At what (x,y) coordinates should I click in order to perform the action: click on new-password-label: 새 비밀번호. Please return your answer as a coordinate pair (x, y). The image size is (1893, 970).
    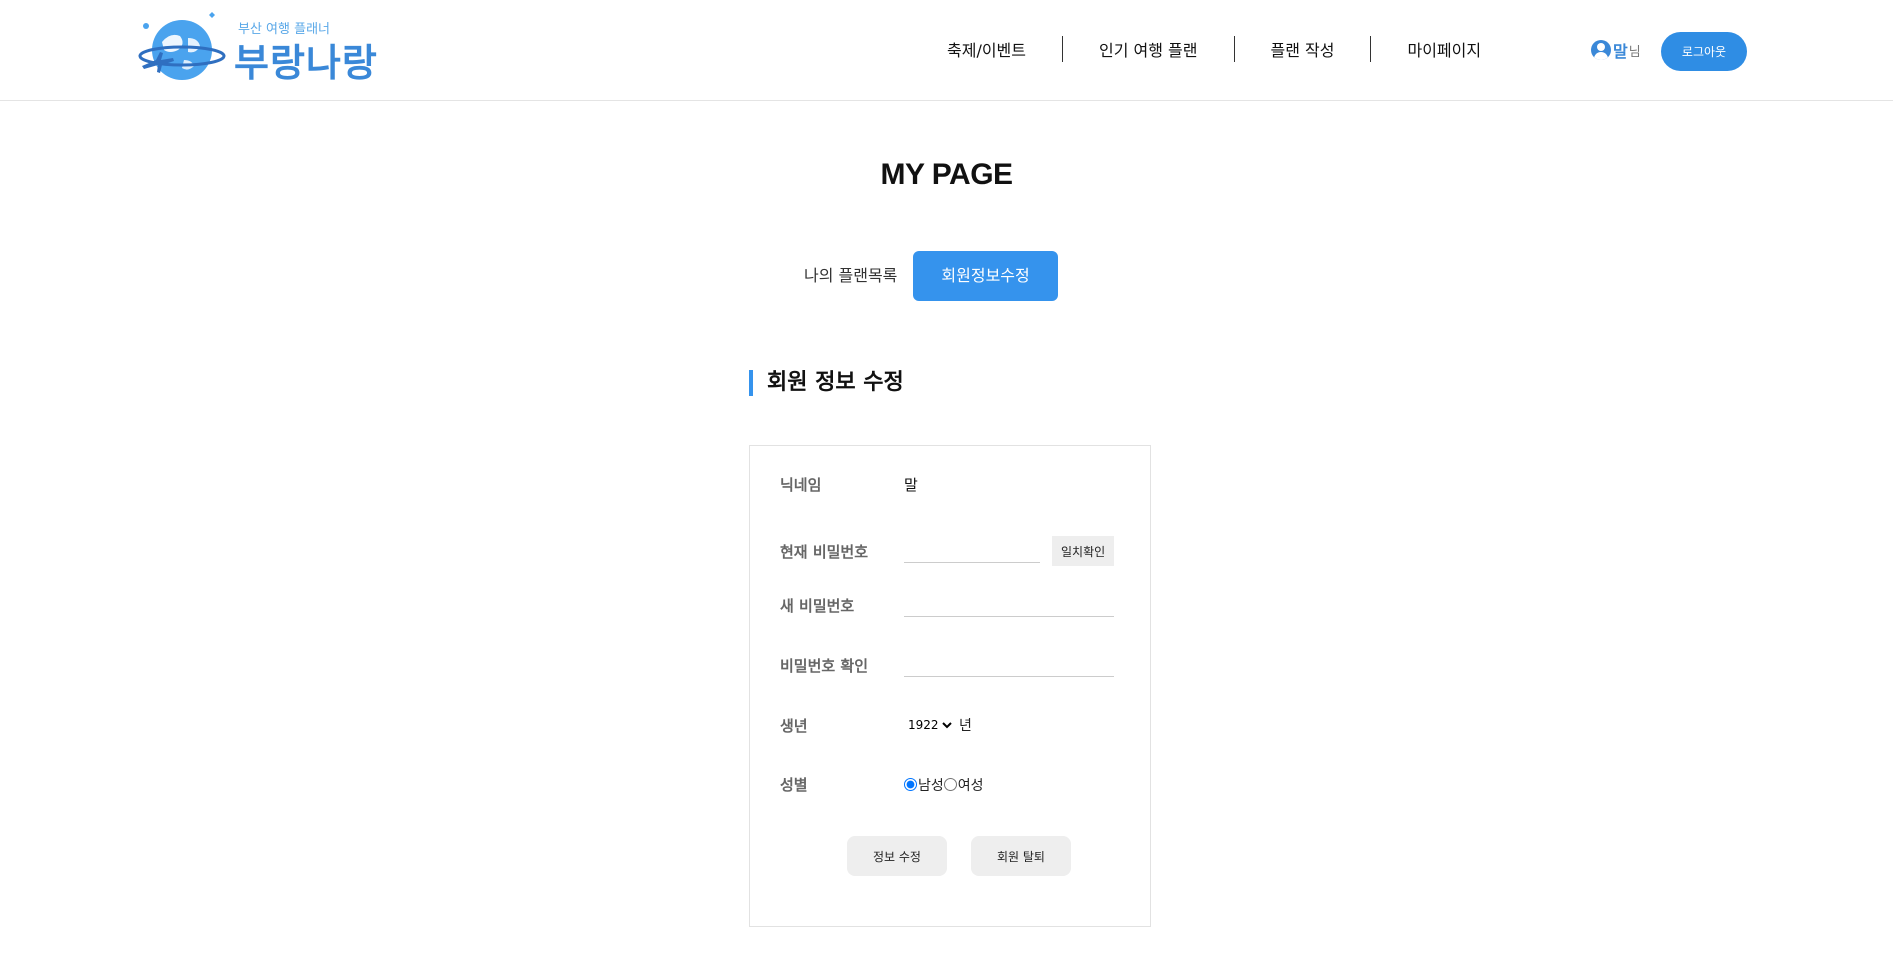
    Looking at the image, I should click on (817, 606).